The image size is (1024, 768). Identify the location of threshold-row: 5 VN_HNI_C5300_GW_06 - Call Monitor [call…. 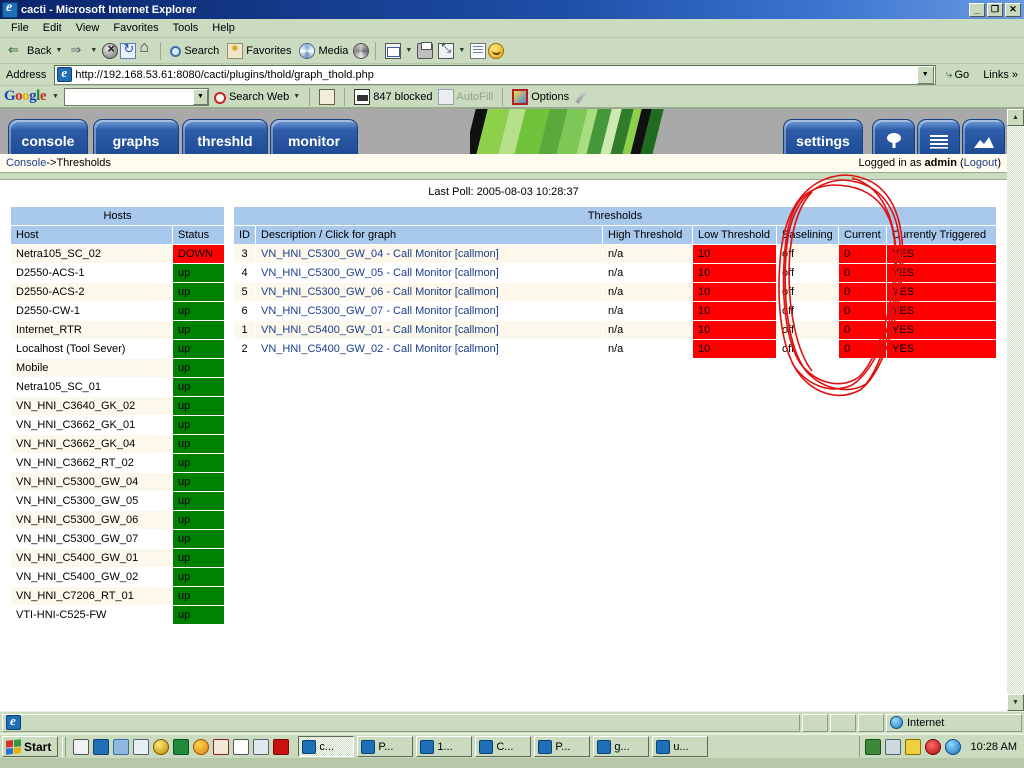
(615, 292).